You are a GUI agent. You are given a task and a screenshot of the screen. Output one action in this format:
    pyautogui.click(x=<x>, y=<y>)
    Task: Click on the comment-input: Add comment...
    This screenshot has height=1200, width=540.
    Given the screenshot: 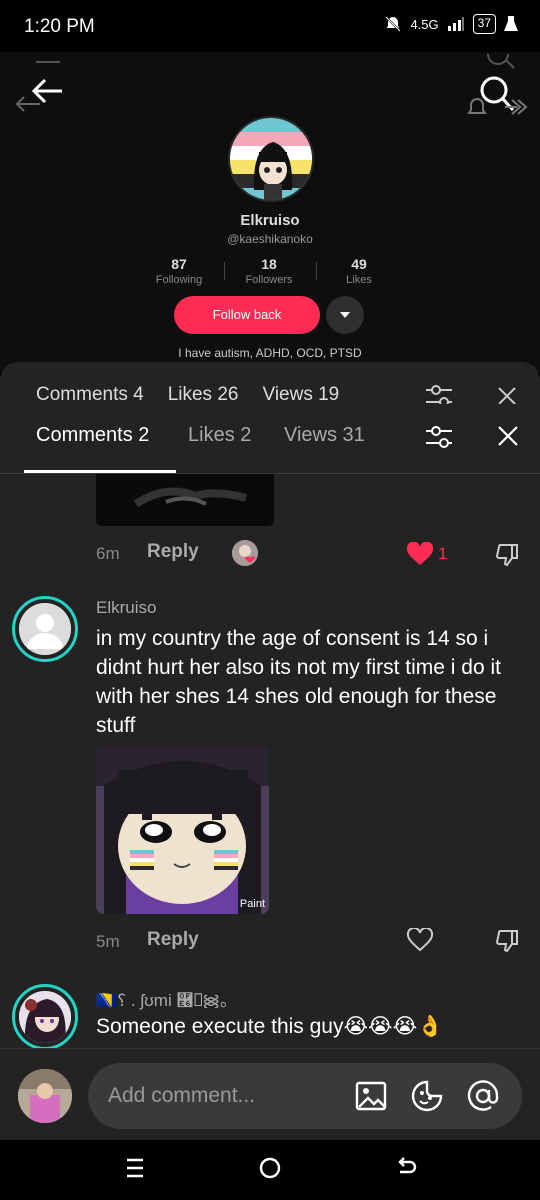 What is the action you would take?
    pyautogui.click(x=305, y=1096)
    